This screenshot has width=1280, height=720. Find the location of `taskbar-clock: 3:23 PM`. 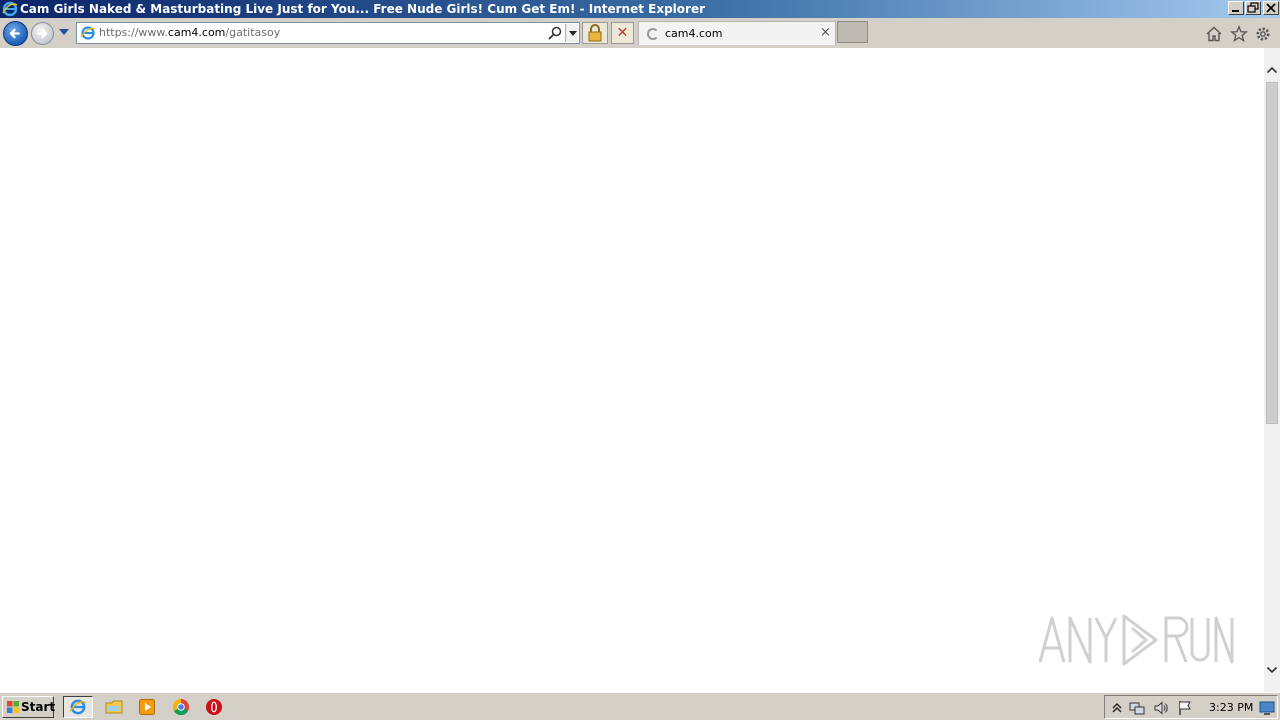

taskbar-clock: 3:23 PM is located at coordinates (1231, 708).